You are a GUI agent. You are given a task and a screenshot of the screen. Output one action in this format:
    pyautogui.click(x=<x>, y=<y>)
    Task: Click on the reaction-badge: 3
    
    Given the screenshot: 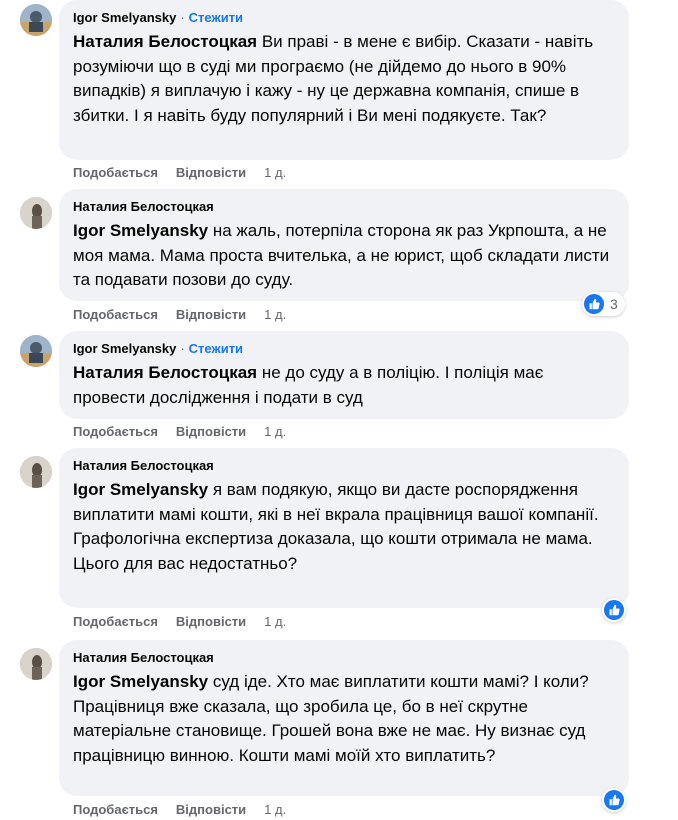 What is the action you would take?
    pyautogui.click(x=603, y=304)
    